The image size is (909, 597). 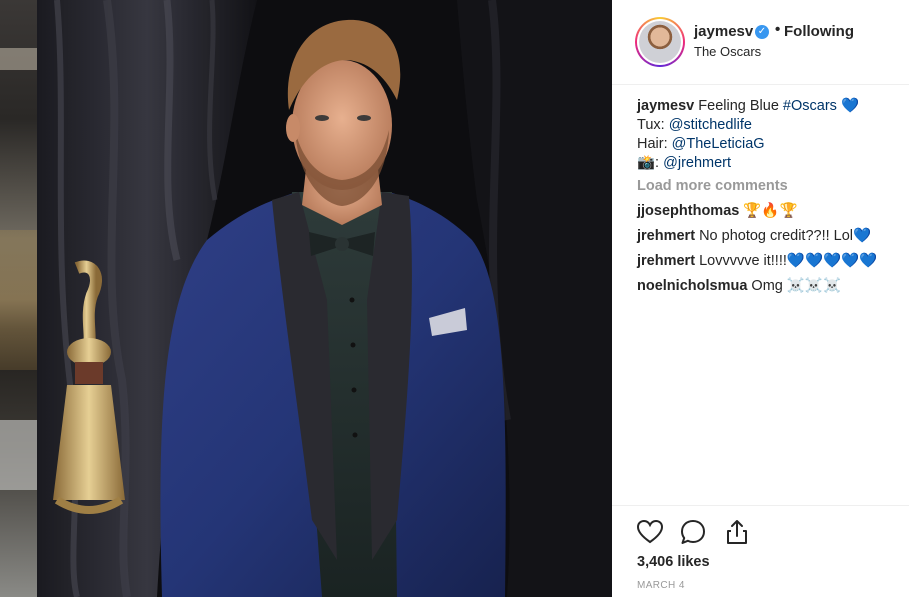 What do you see at coordinates (697, 163) in the screenshot?
I see `credit-handle: @jrehmert` at bounding box center [697, 163].